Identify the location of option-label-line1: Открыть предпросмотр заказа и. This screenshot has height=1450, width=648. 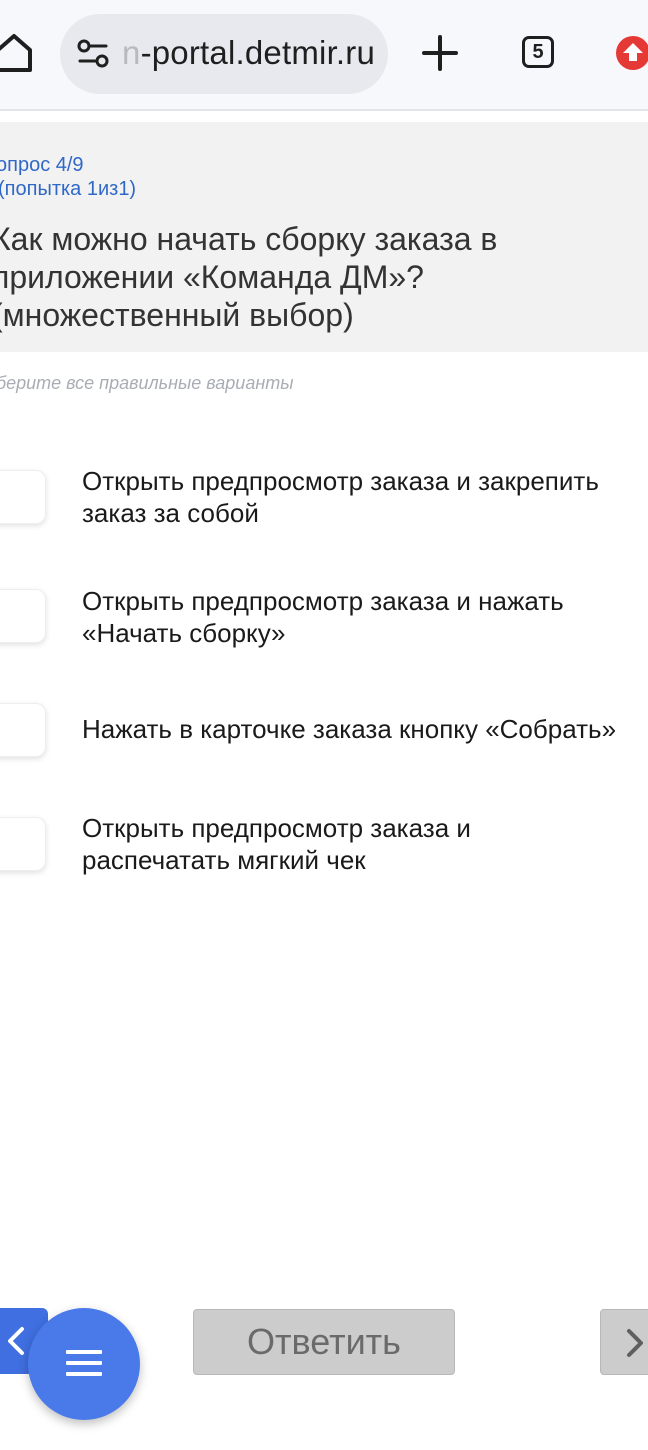
(276, 828).